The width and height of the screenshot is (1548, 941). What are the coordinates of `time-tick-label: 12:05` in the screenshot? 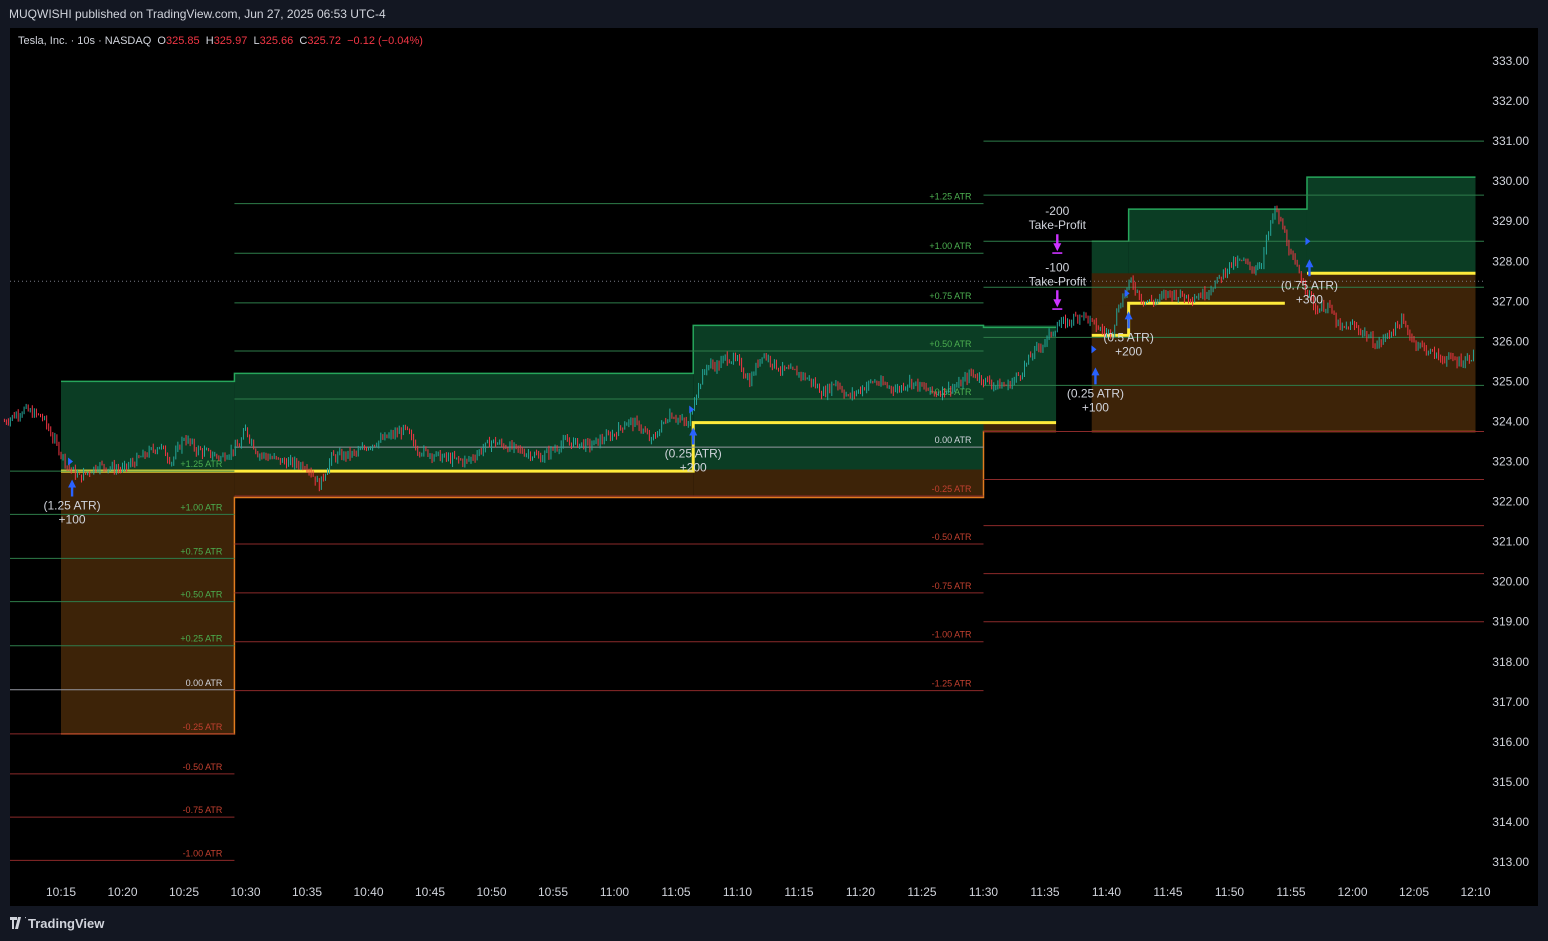 It's located at (1414, 892).